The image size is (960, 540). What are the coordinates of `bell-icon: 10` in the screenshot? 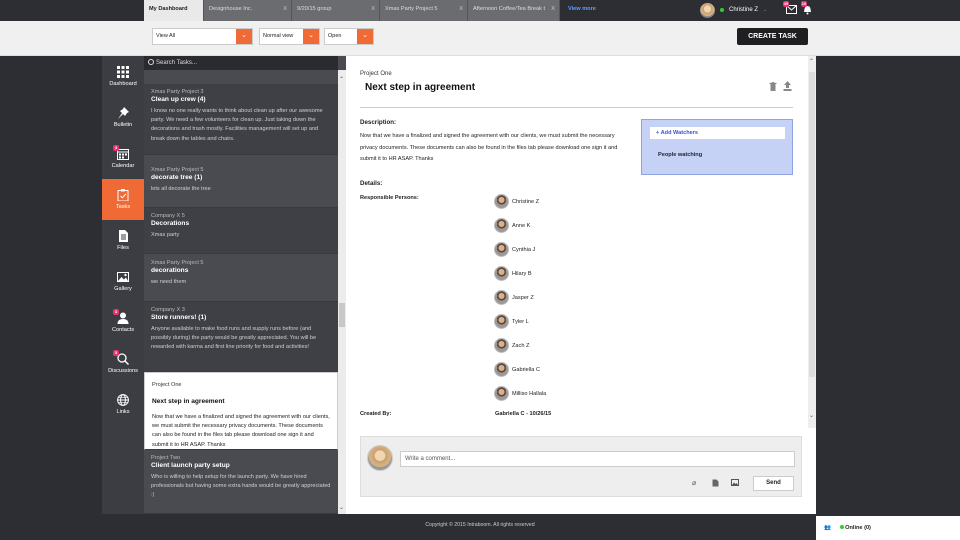 It's located at (806, 8).